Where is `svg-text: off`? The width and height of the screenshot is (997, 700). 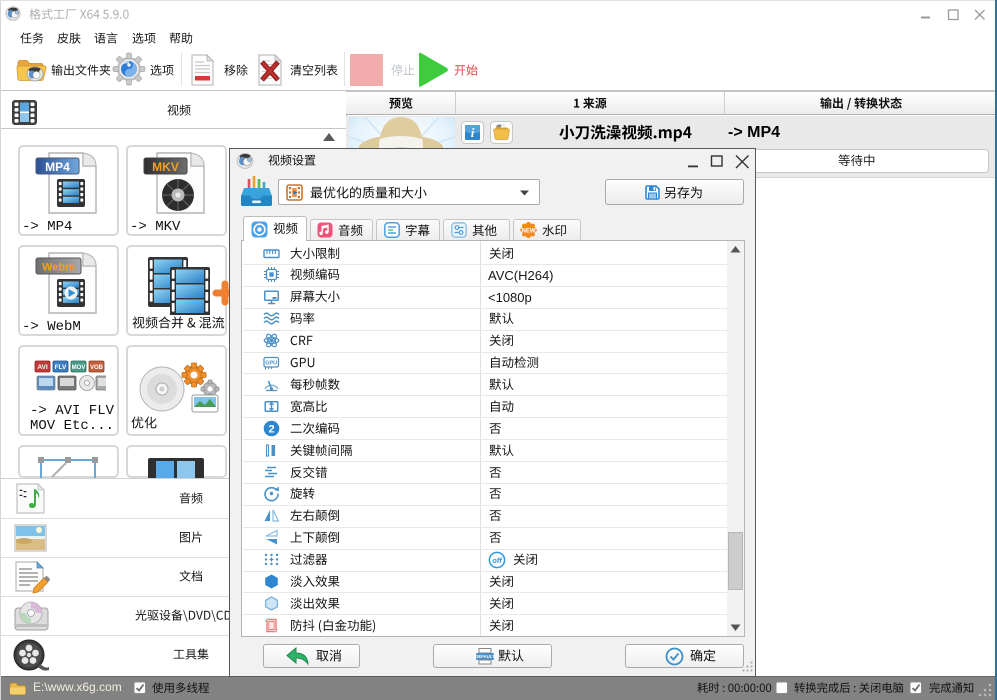 svg-text: off is located at coordinates (497, 559).